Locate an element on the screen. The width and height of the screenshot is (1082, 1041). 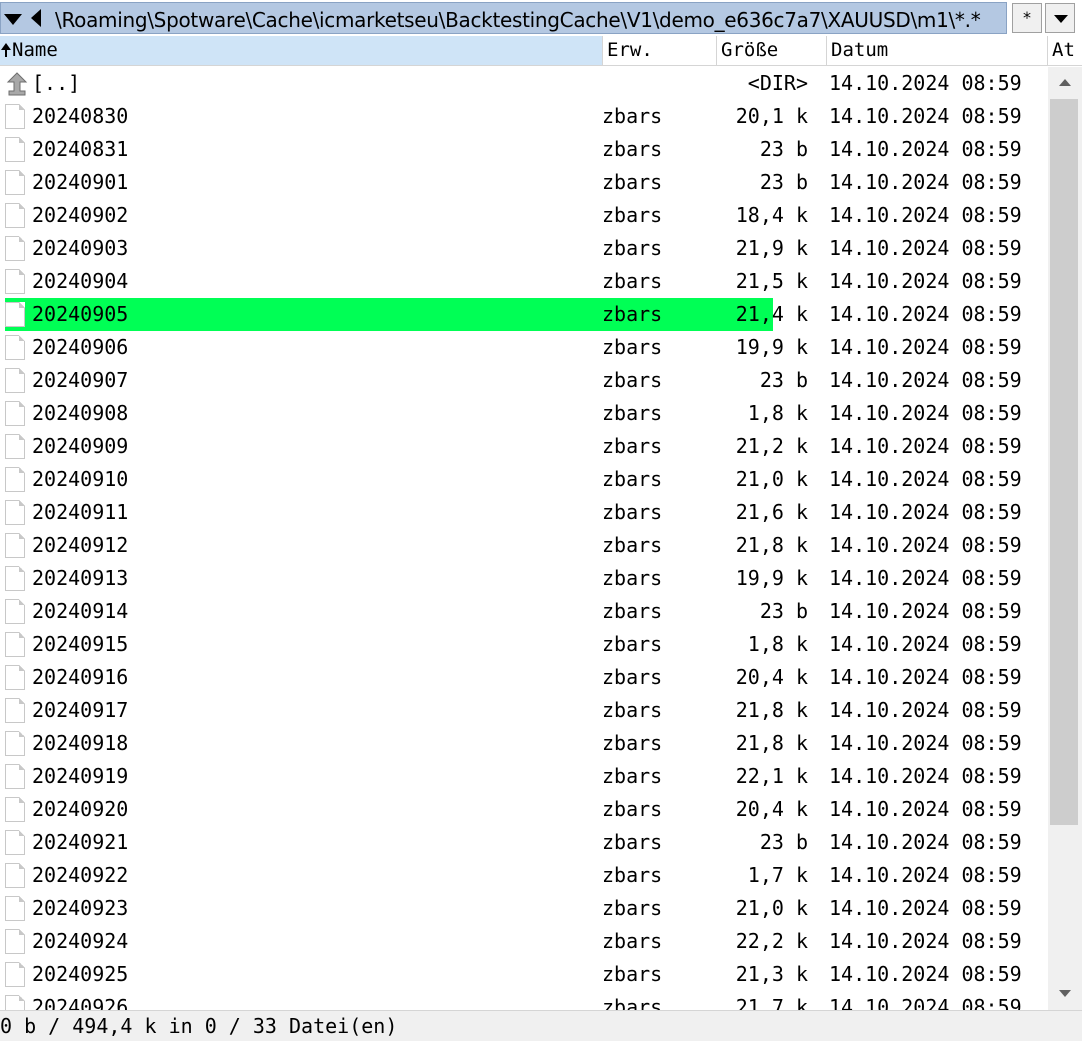
file-row: 20240913 zbars 19,9 k 14.10.2024 08:59 is located at coordinates (524, 578).